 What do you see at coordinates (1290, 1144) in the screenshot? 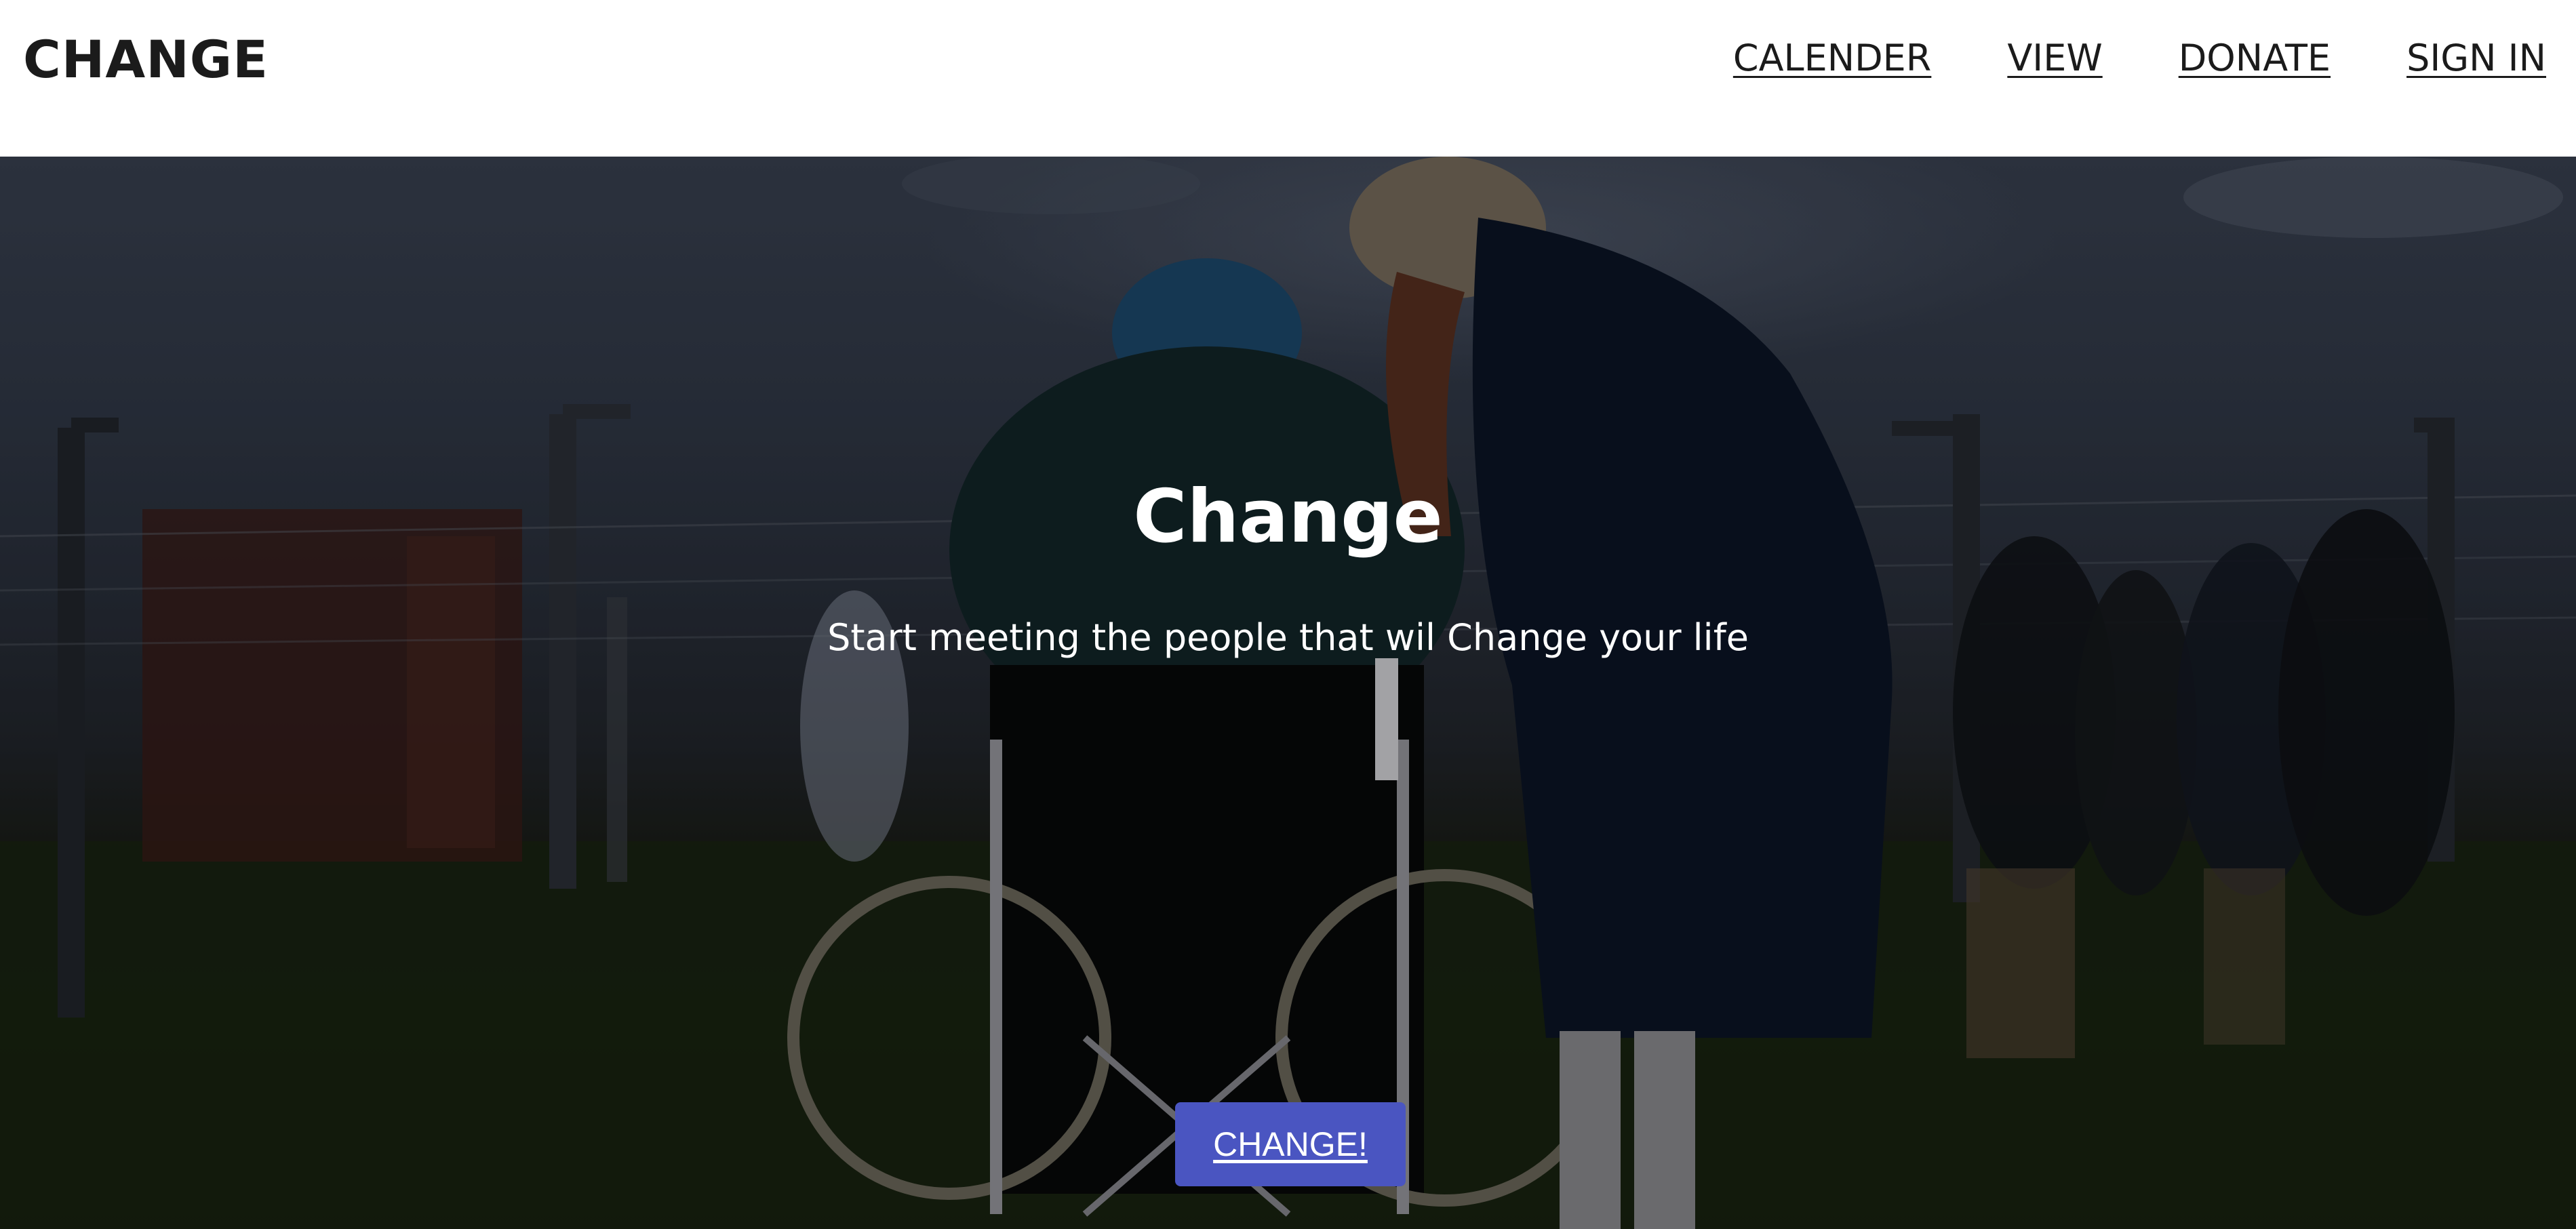
I see `change-cta-button: CHANGE!` at bounding box center [1290, 1144].